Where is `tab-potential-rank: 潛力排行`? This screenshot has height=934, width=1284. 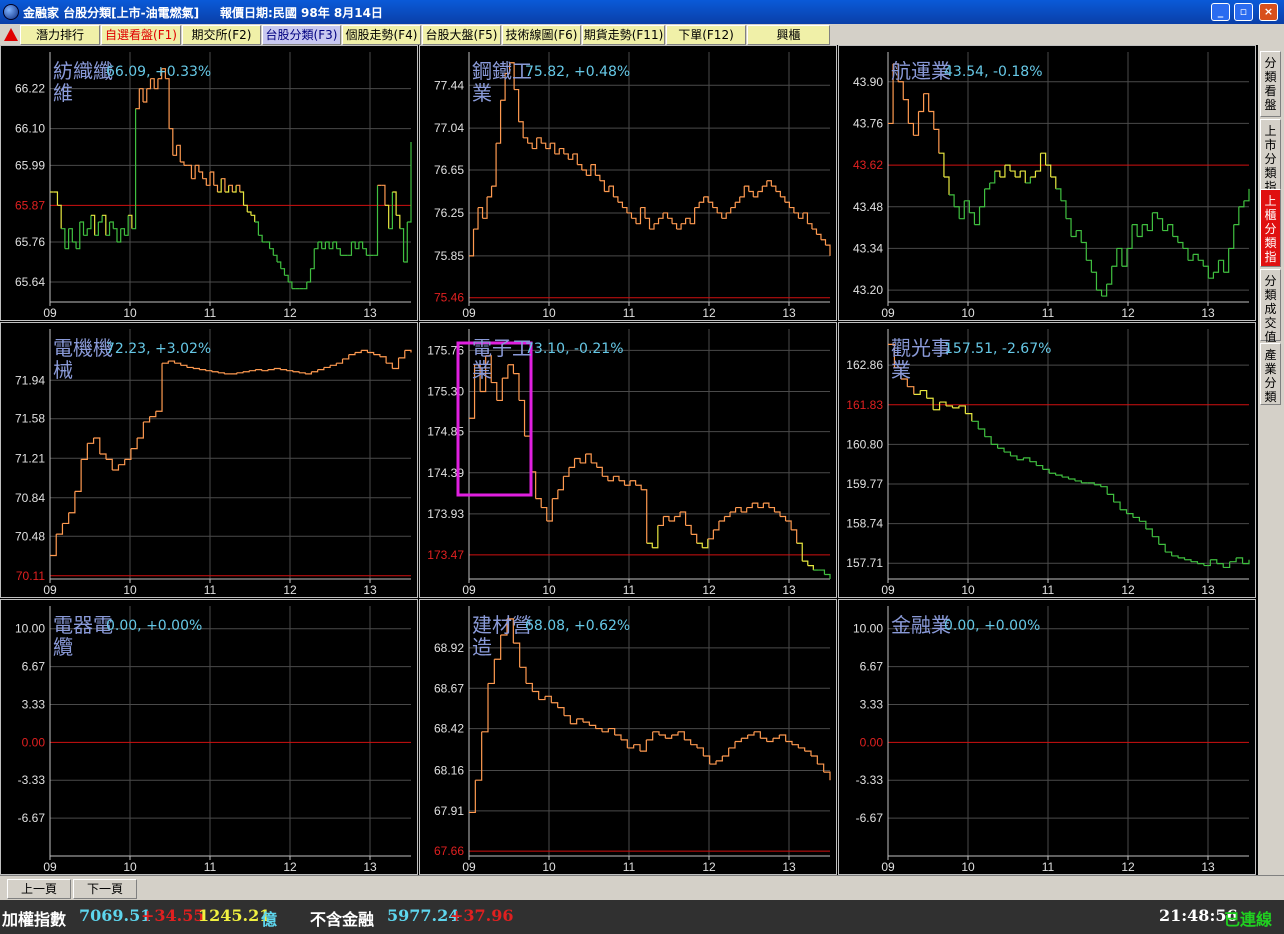
tab-potential-rank: 潛力排行 is located at coordinates (60, 35).